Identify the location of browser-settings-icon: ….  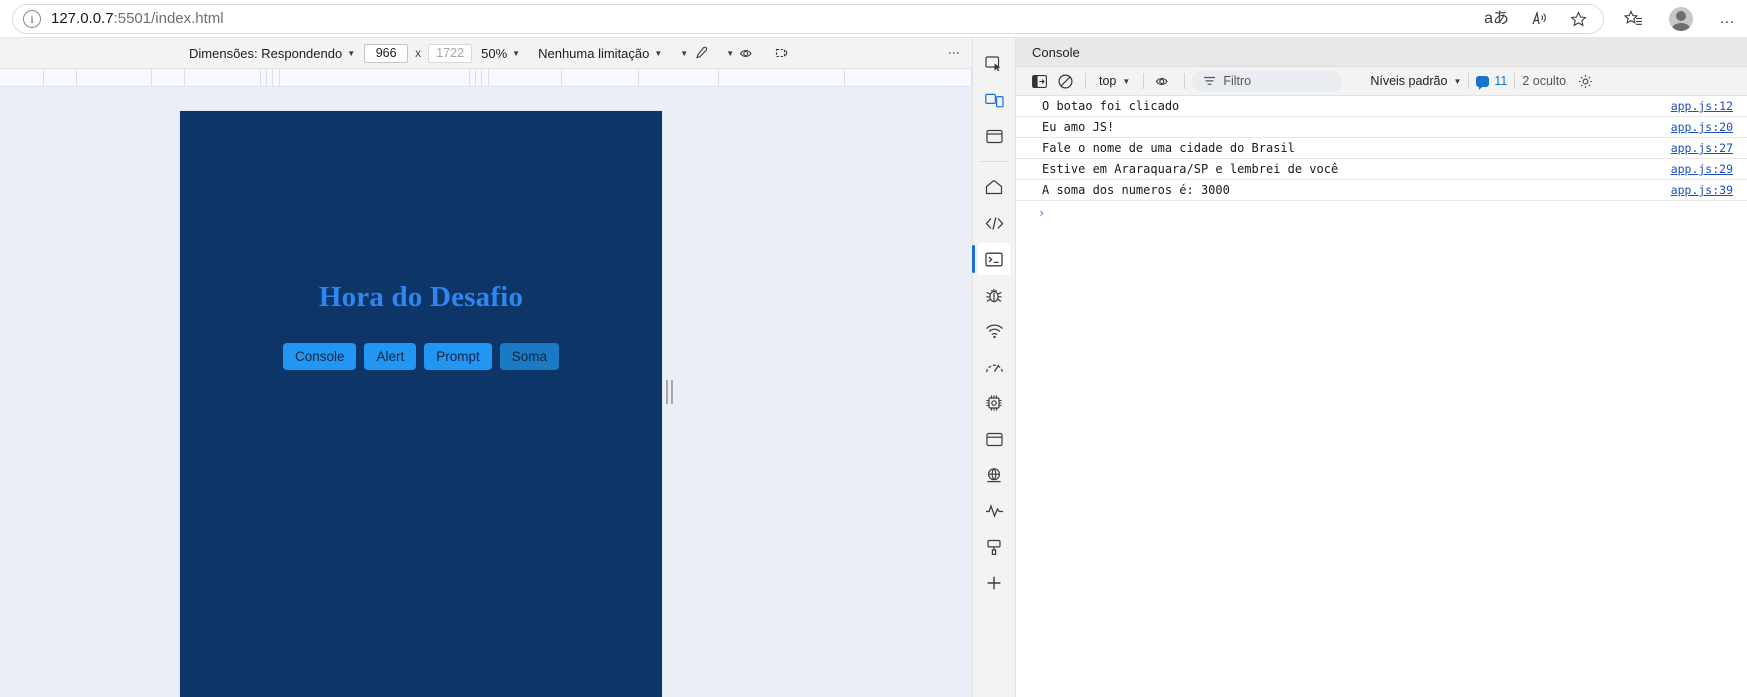
(1727, 18).